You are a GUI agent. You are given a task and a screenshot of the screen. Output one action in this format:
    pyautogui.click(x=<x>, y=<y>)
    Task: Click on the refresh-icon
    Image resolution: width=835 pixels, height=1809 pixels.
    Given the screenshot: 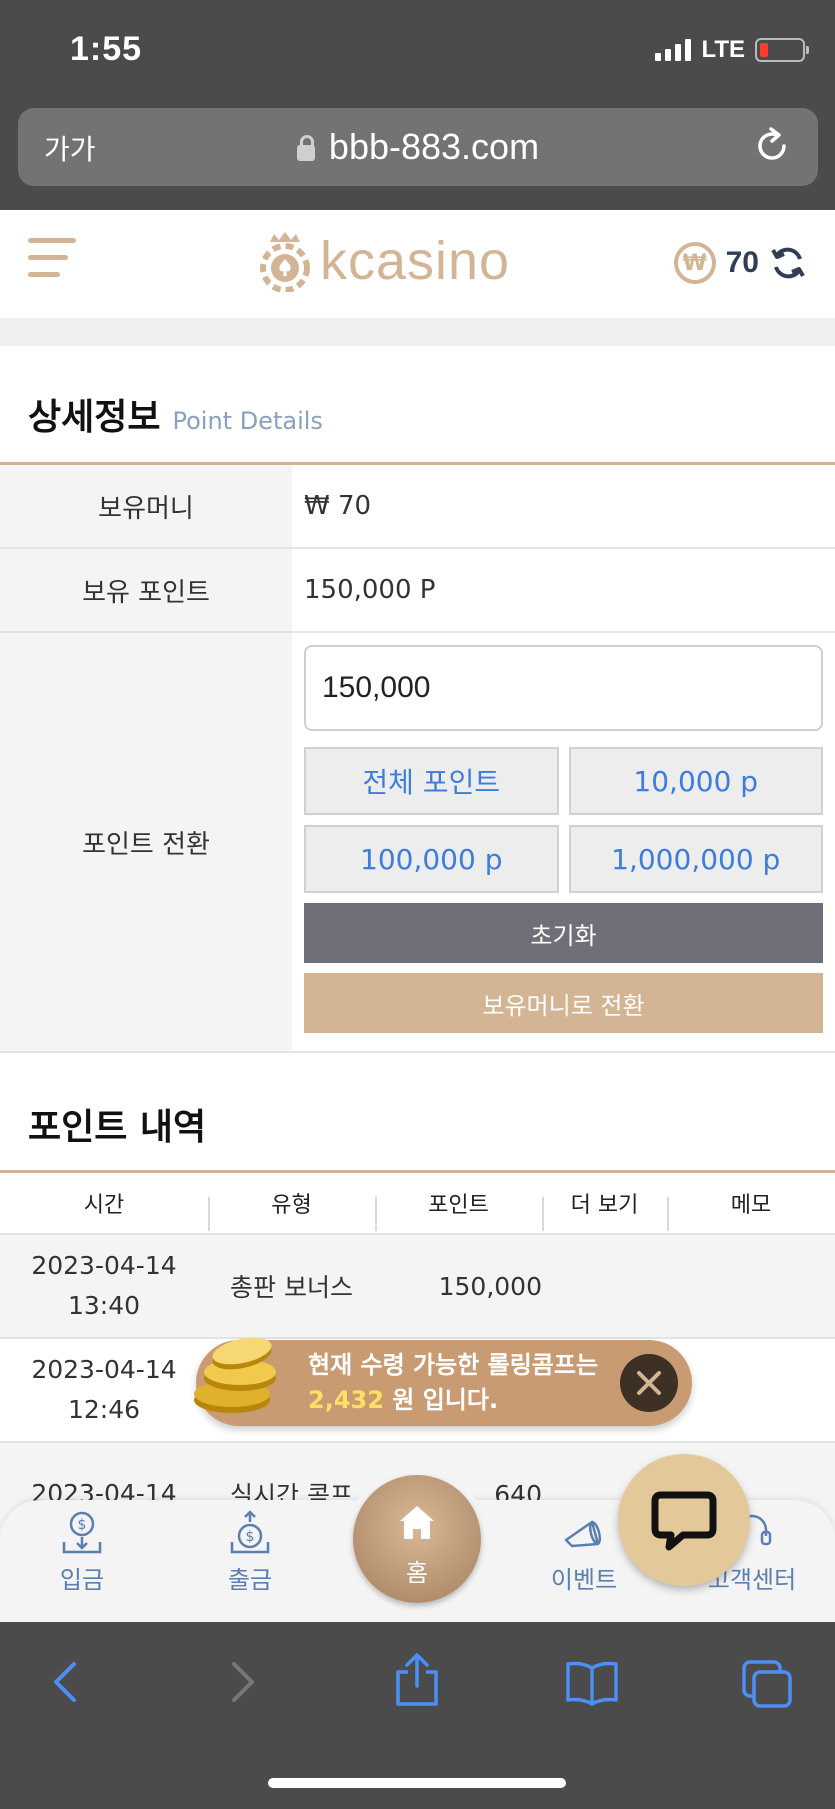 What is the action you would take?
    pyautogui.click(x=788, y=263)
    